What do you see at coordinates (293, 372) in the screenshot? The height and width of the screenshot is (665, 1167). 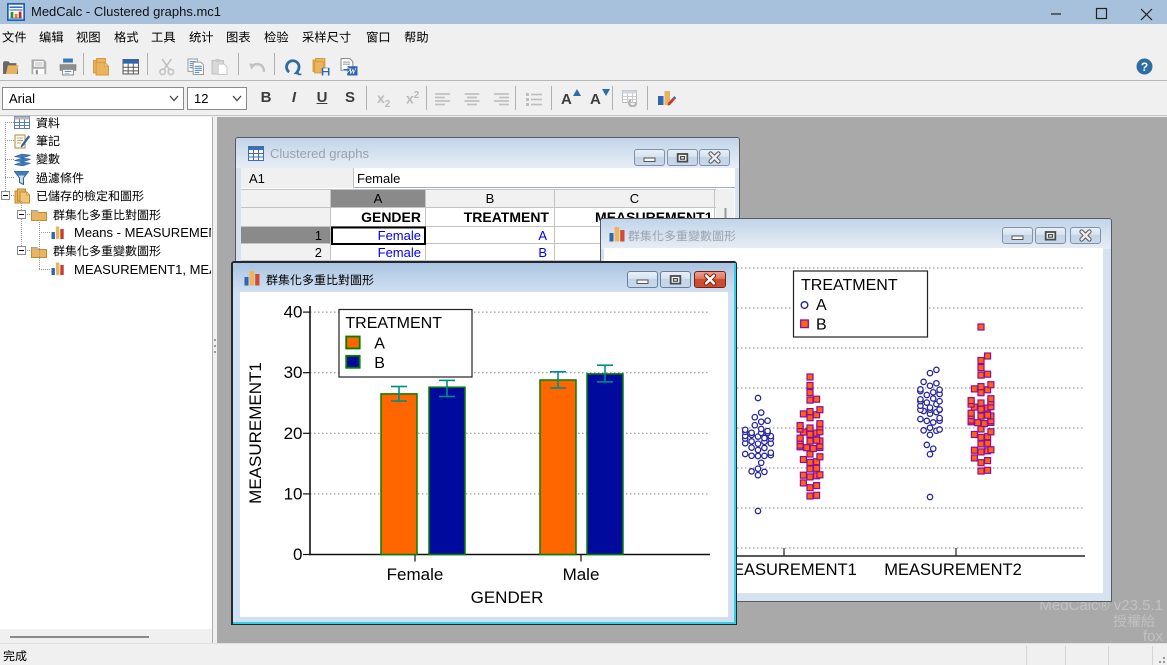 I see `svg-text: 30` at bounding box center [293, 372].